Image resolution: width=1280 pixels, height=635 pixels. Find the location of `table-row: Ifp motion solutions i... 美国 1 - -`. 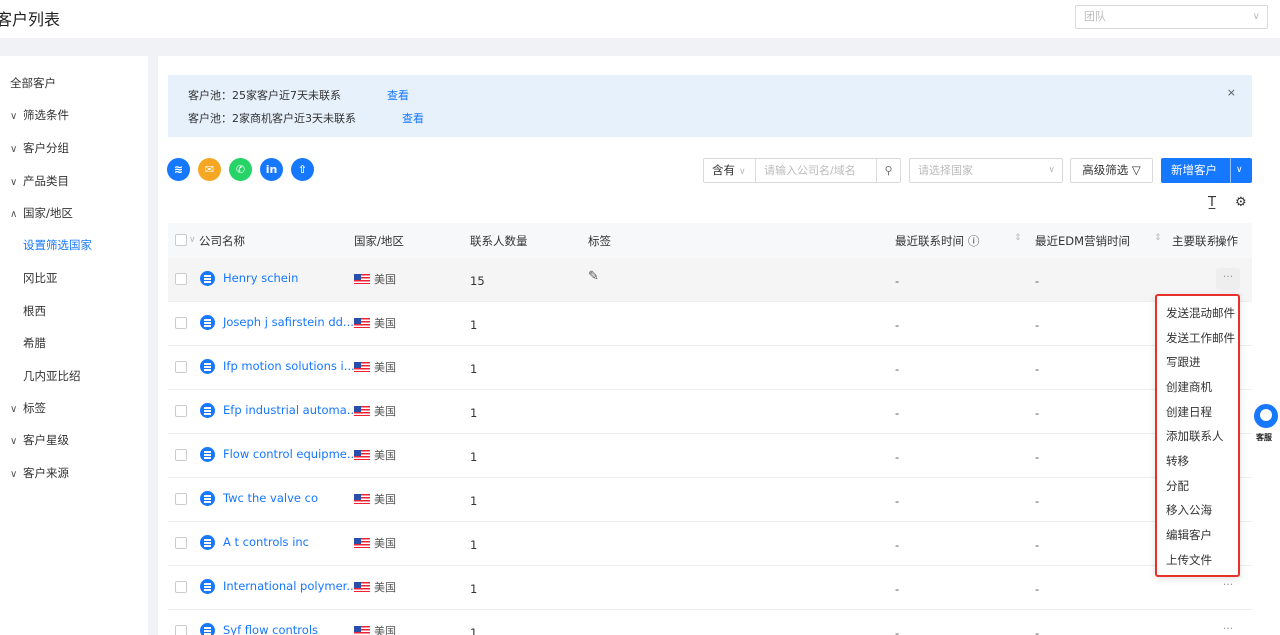

table-row: Ifp motion solutions i... 美国 1 - - is located at coordinates (710, 368).